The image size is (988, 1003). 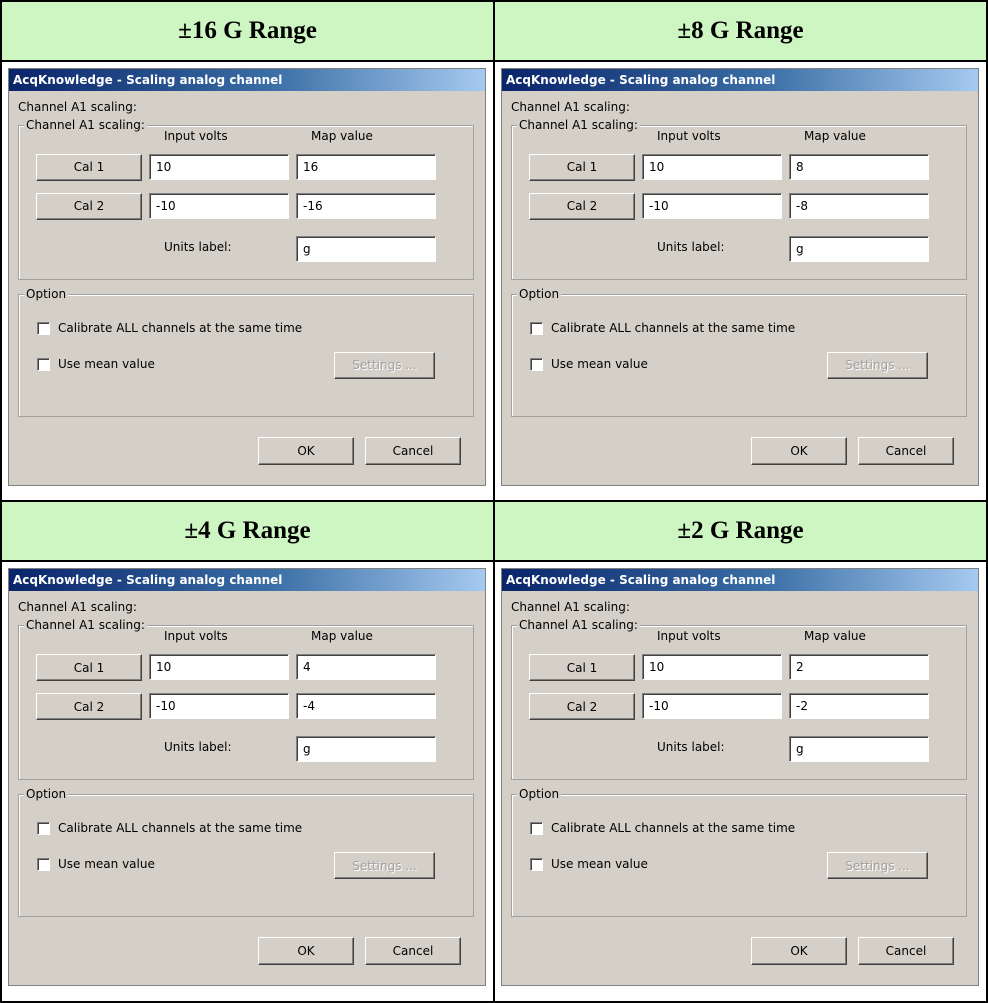 I want to click on range-heading: ±2 G Range, so click(x=740, y=531).